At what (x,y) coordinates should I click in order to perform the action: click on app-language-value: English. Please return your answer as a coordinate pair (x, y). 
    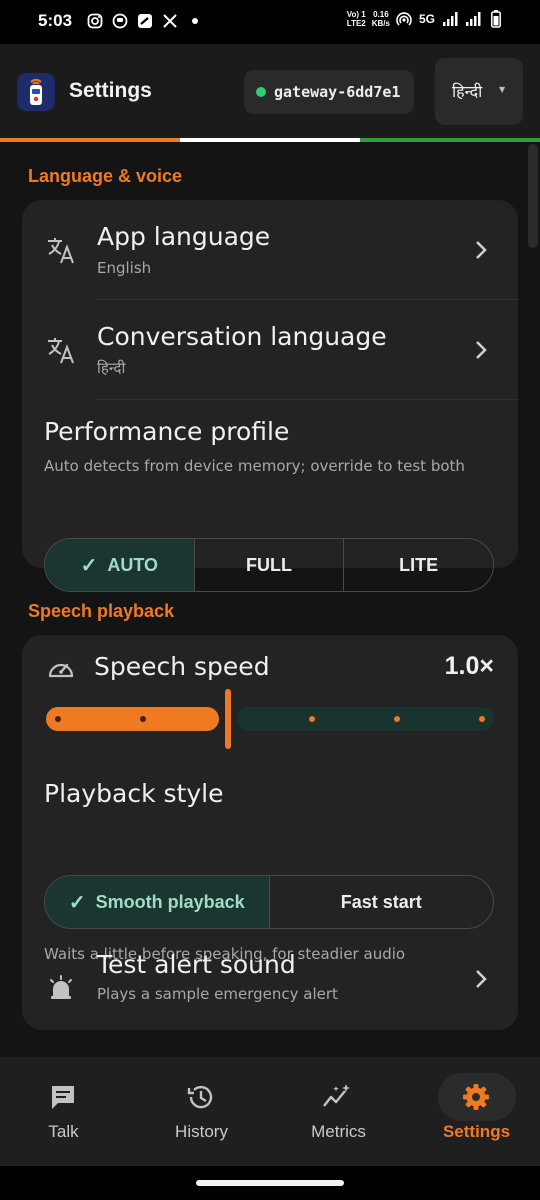
    Looking at the image, I should click on (124, 268).